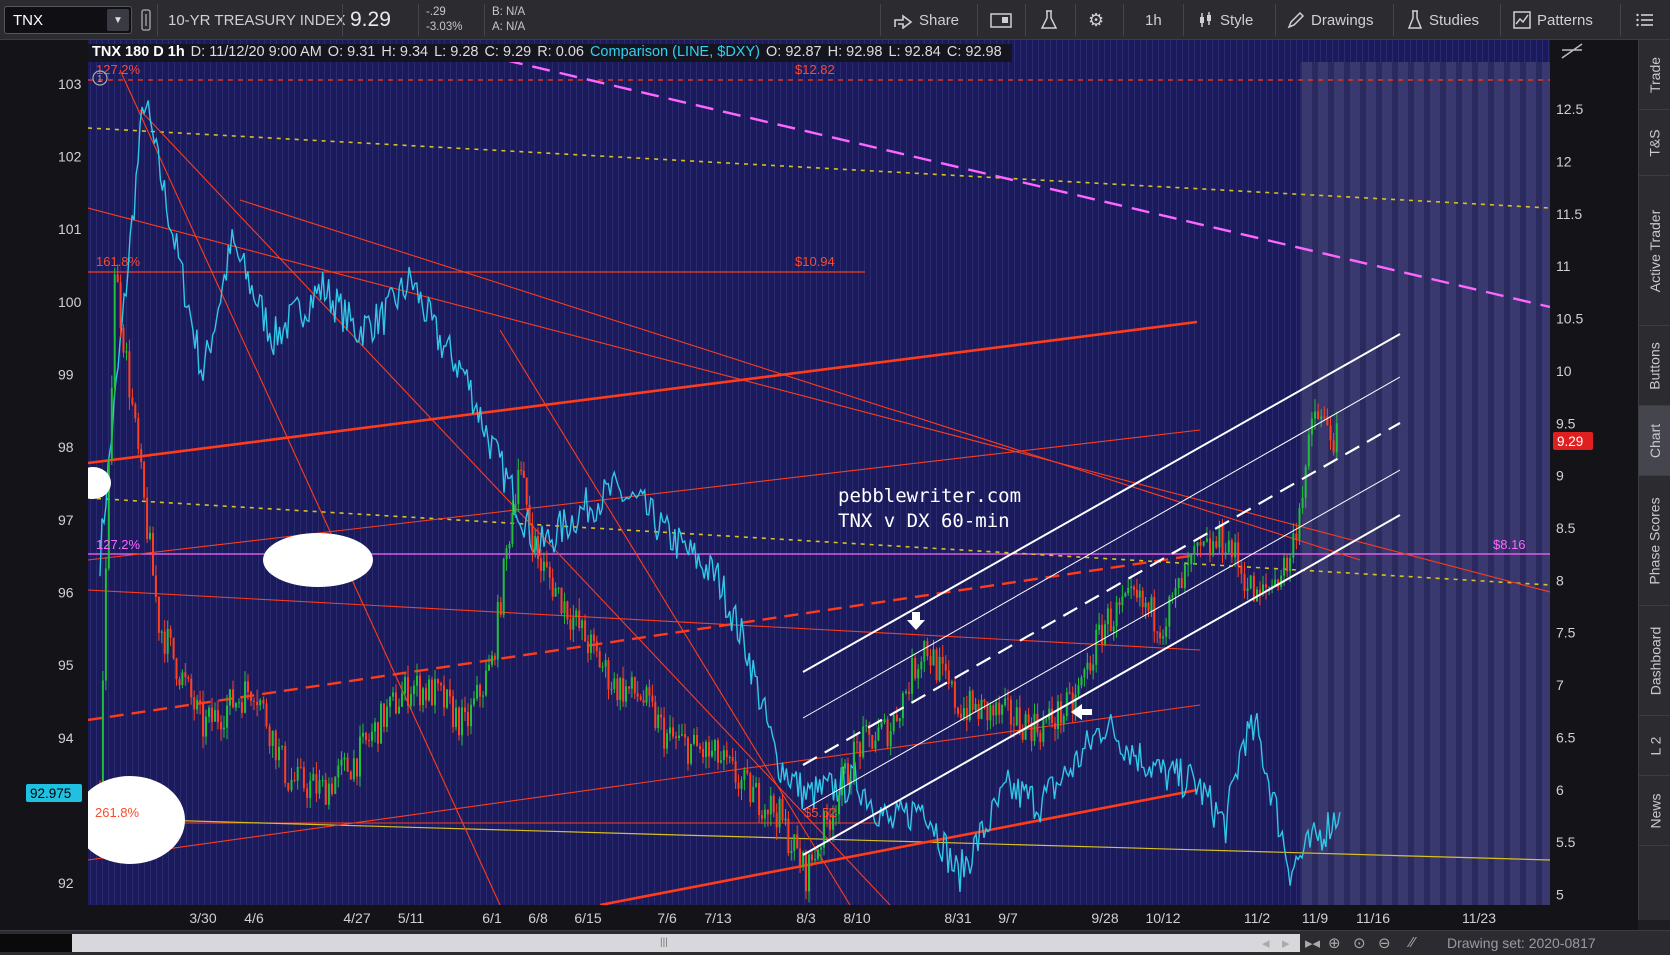  I want to click on patterns-button: Patterns, so click(1553, 20).